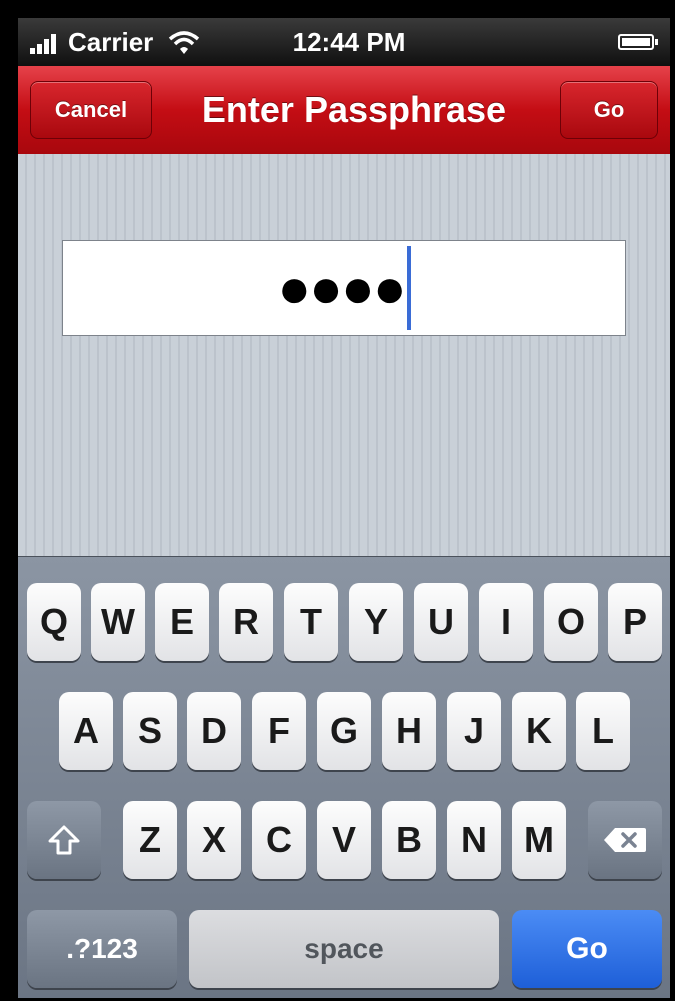 Image resolution: width=675 pixels, height=1001 pixels. I want to click on key-o: O, so click(571, 622).